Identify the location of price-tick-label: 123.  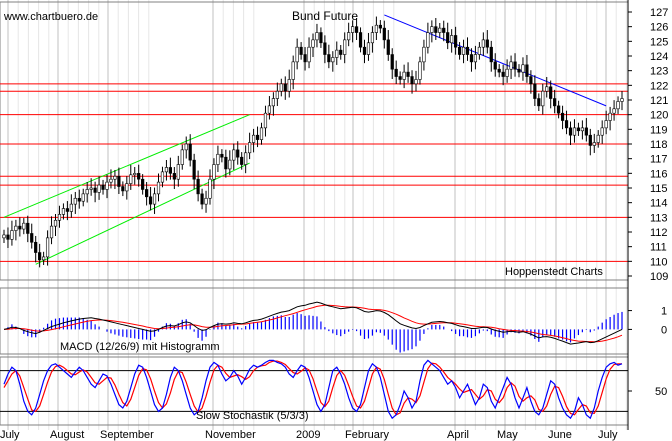
(659, 72).